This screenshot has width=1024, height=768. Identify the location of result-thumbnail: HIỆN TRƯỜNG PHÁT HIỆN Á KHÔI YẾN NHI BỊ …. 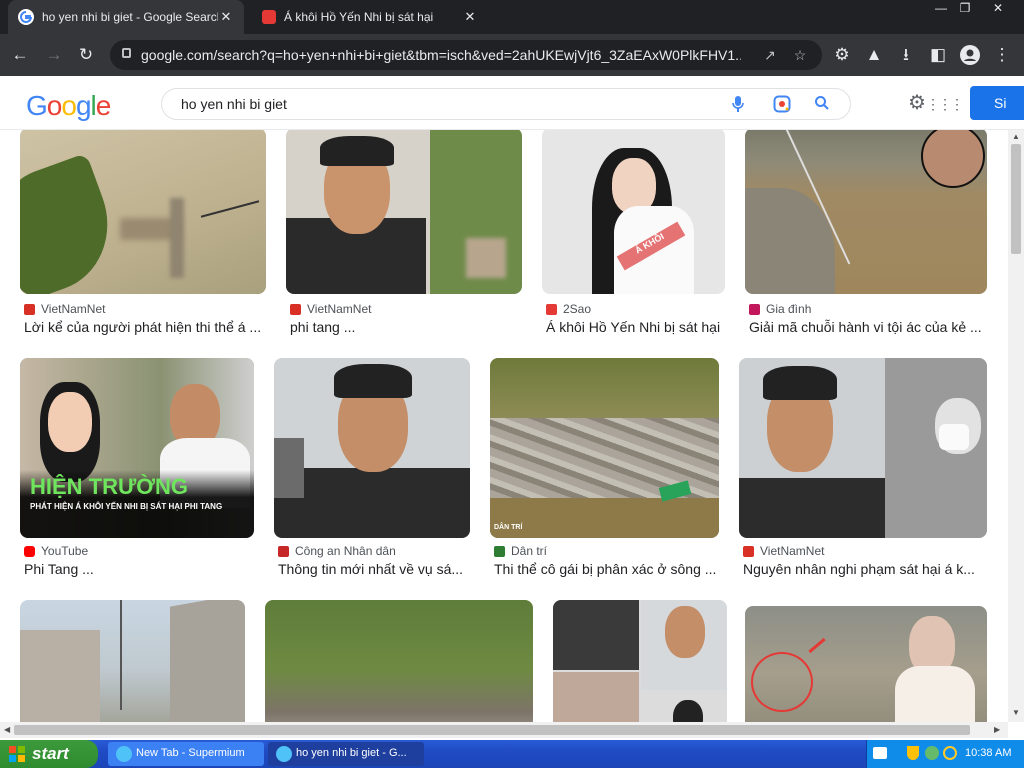
(137, 448).